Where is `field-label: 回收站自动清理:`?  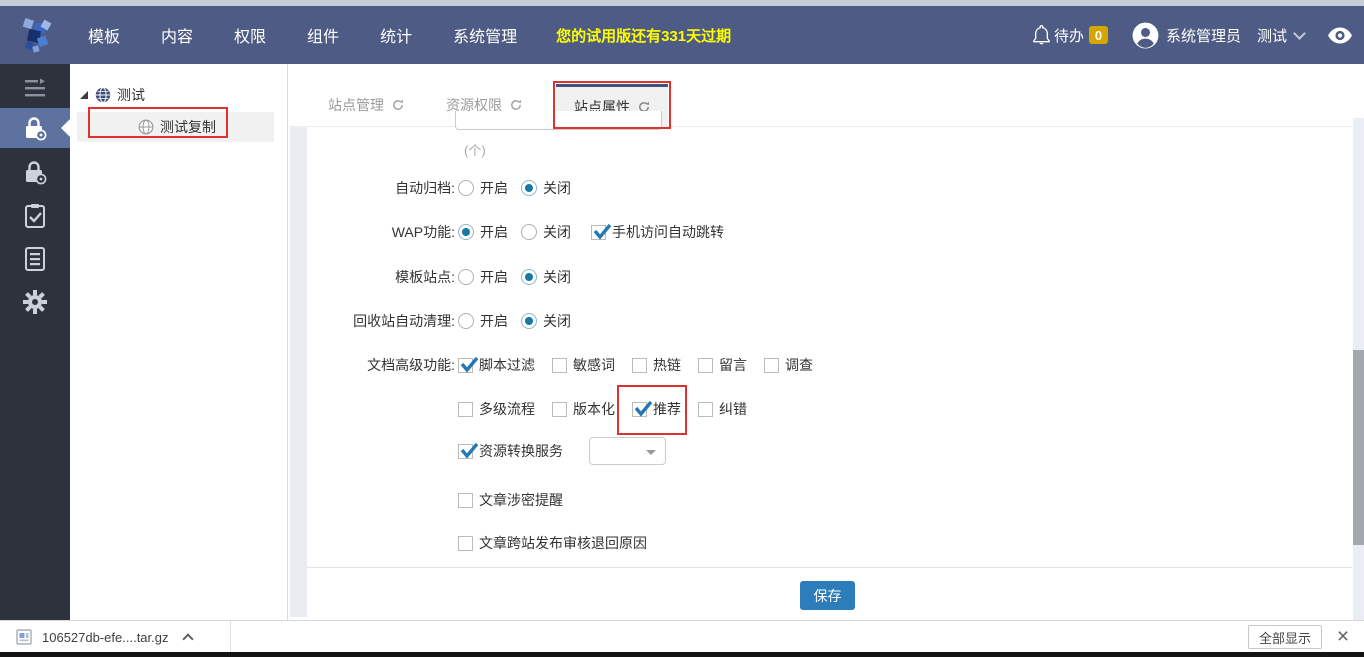
field-label: 回收站自动清理: is located at coordinates (404, 321).